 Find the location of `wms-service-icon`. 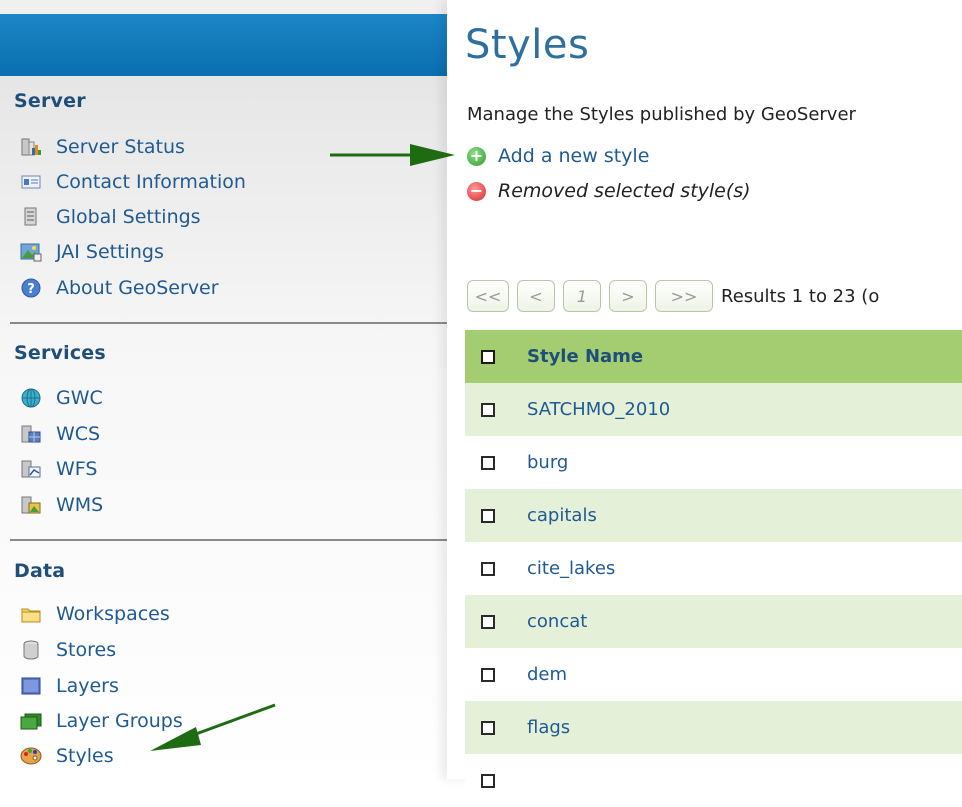

wms-service-icon is located at coordinates (31, 505).